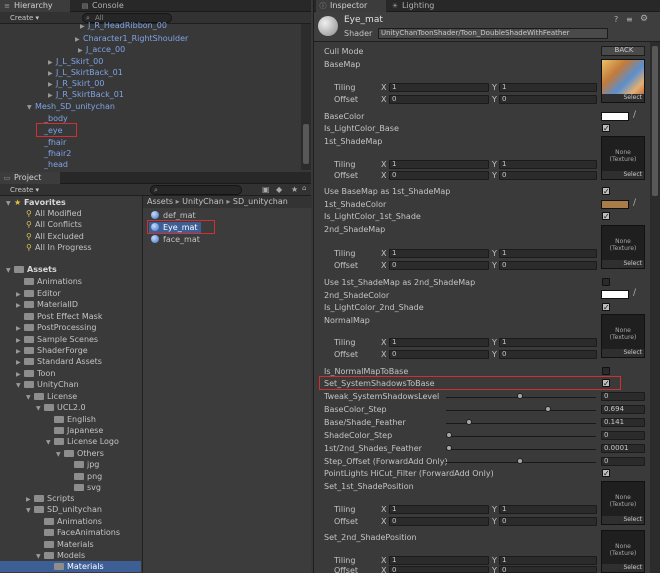 The width and height of the screenshot is (660, 573). What do you see at coordinates (548, 253) in the screenshot?
I see `shademap2-tiling-y: 1` at bounding box center [548, 253].